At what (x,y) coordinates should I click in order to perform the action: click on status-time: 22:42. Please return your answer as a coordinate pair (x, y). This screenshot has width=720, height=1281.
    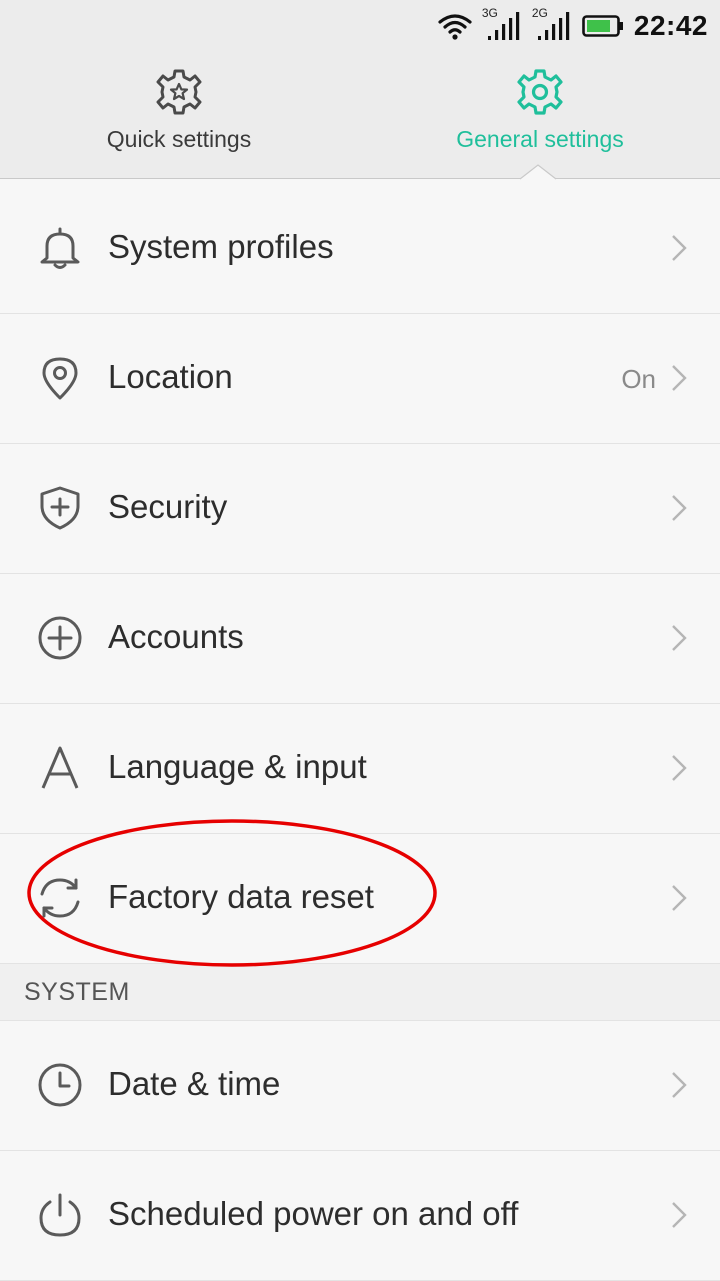
    Looking at the image, I should click on (670, 25).